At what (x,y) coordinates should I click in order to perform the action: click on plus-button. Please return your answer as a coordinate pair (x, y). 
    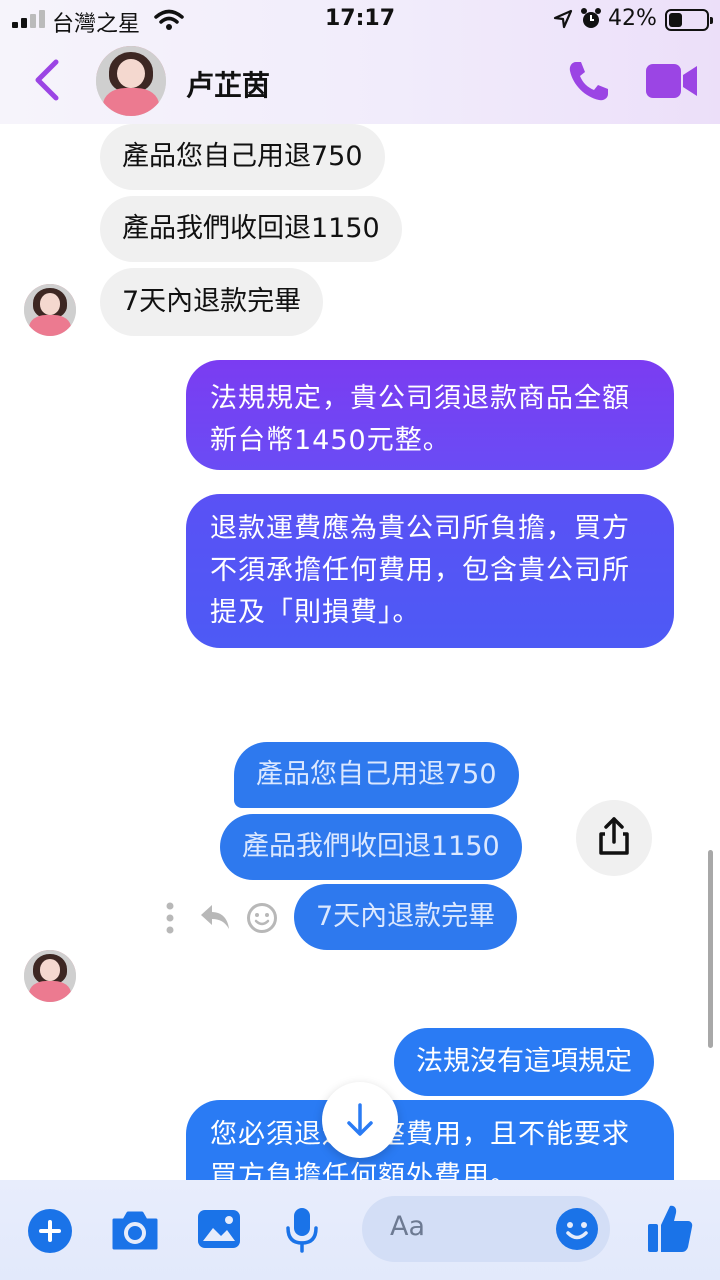
    Looking at the image, I should click on (50, 1231).